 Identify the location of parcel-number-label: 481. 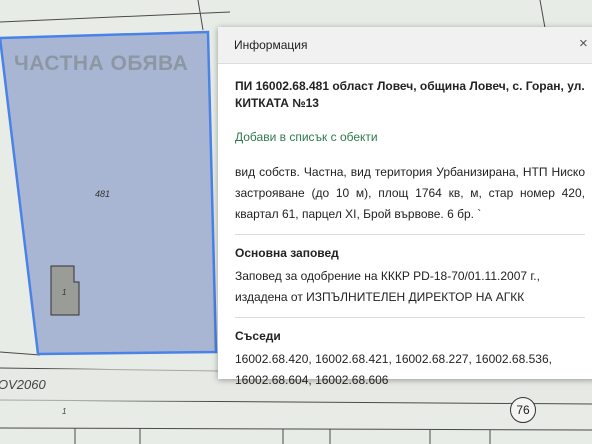
(103, 194).